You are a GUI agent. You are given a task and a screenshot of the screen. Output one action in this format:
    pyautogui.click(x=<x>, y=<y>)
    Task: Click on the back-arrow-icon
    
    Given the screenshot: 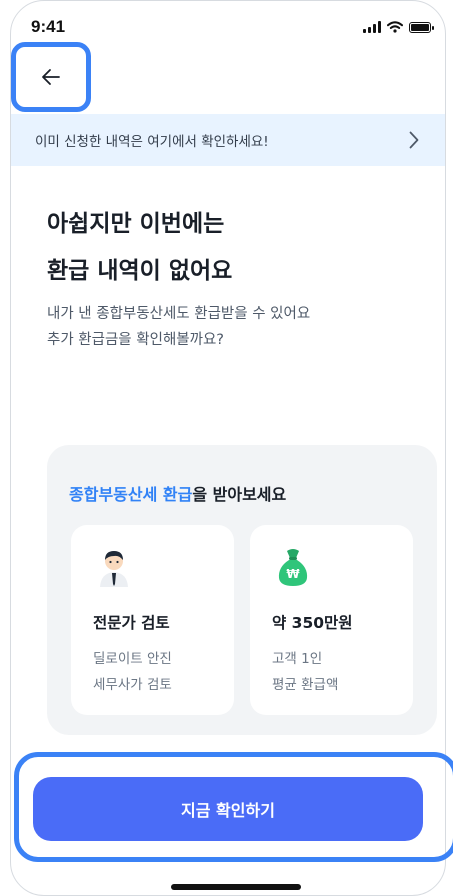 What is the action you would take?
    pyautogui.click(x=51, y=77)
    